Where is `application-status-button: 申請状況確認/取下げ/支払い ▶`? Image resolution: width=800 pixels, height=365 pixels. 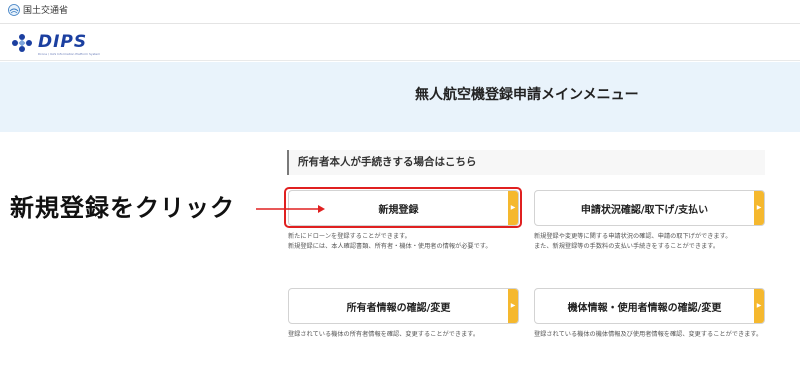 application-status-button: 申請状況確認/取下げ/支払い ▶ is located at coordinates (649, 208).